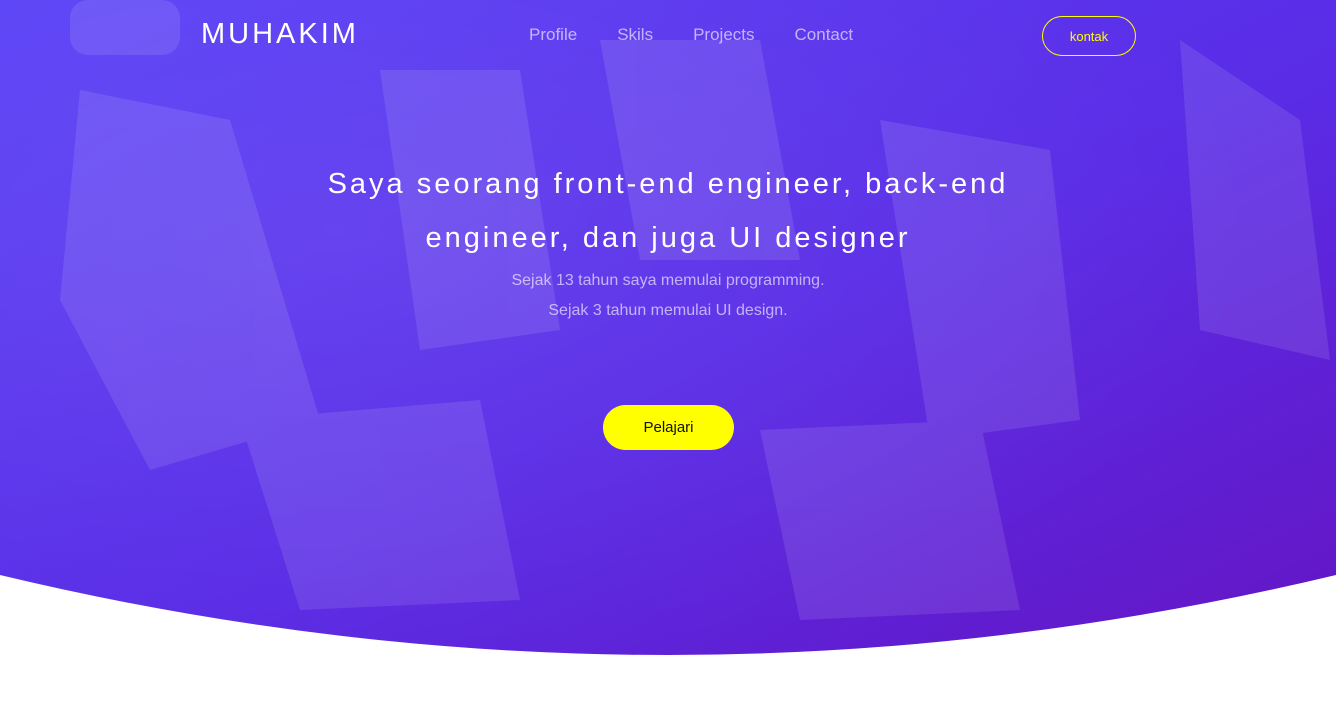 This screenshot has width=1336, height=722. I want to click on pelajari-button: Pelajari, so click(668, 427).